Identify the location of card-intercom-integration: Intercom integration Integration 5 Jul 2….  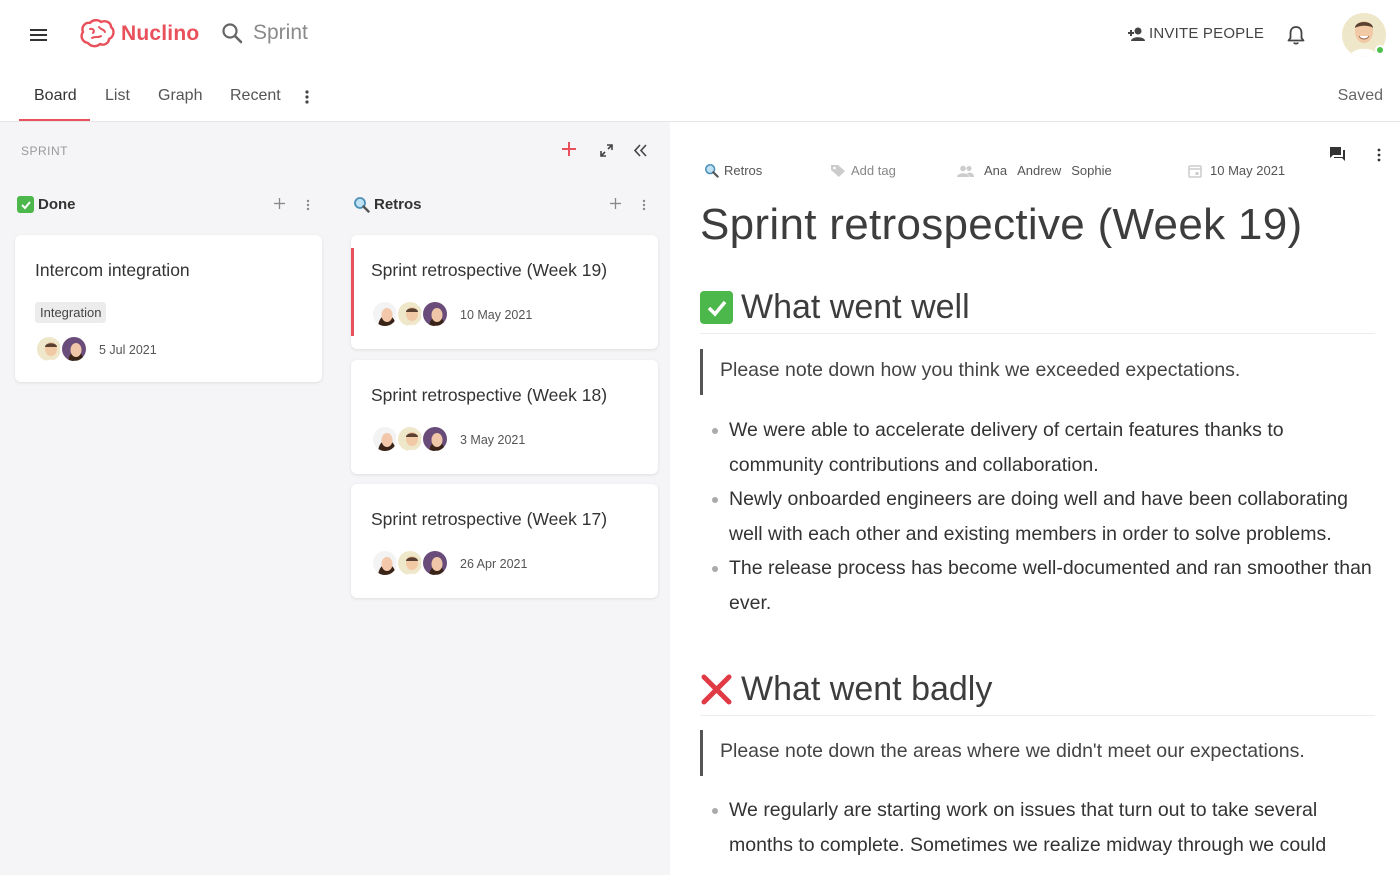
(168, 308).